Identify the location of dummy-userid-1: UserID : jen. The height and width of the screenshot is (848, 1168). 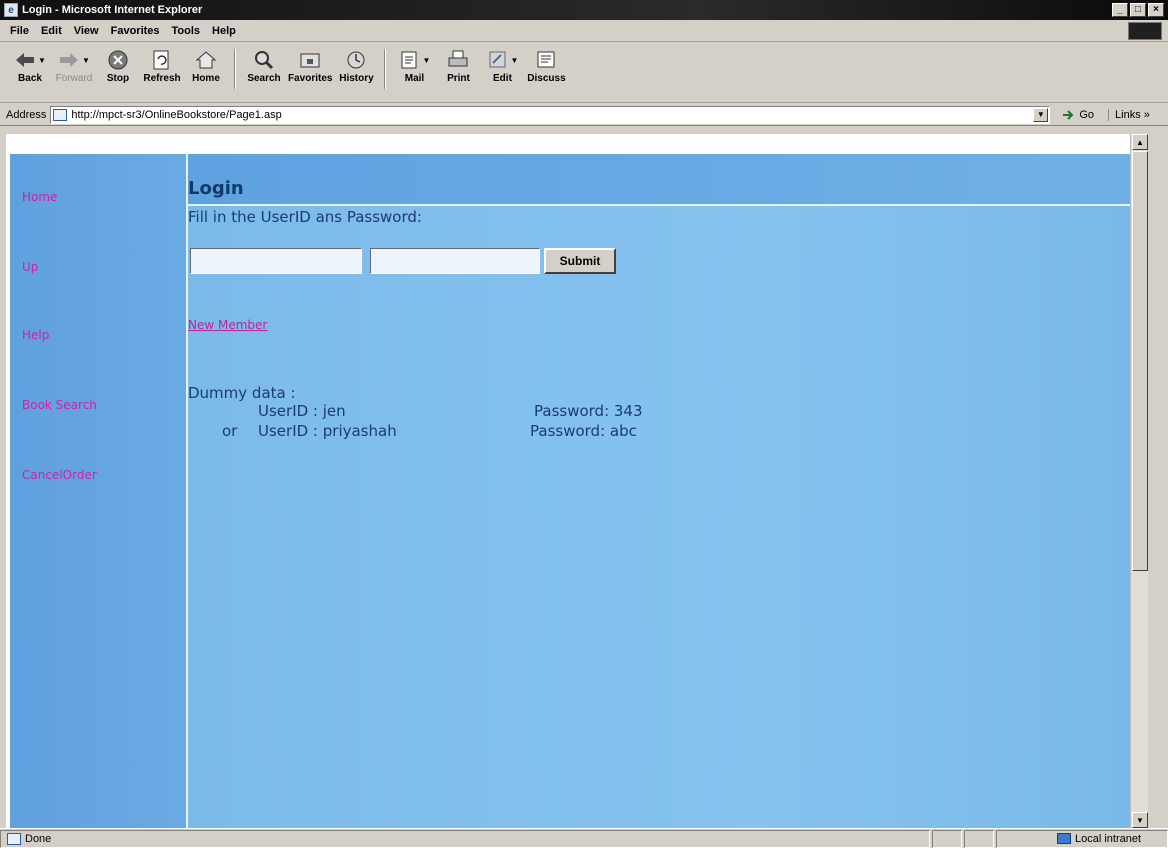
(302, 411).